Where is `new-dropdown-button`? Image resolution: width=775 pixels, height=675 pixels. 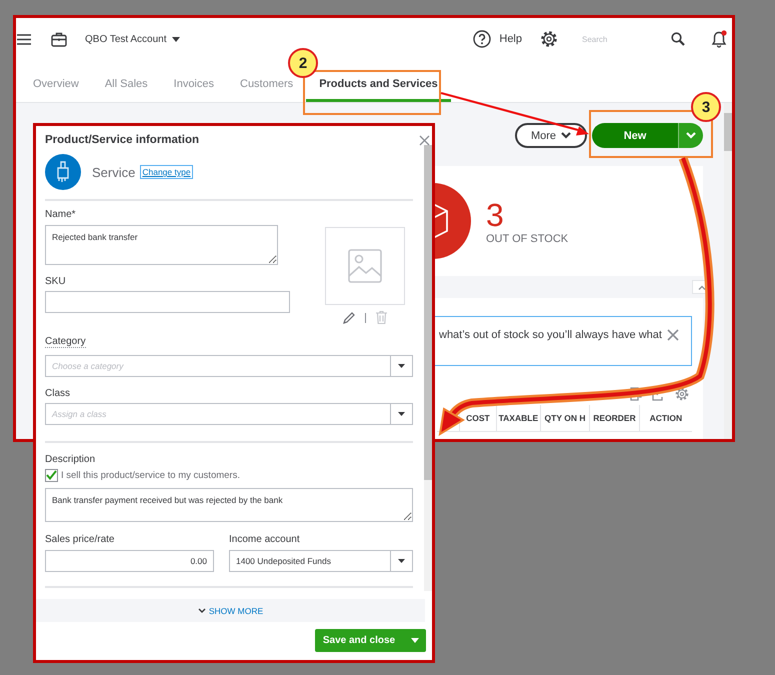 new-dropdown-button is located at coordinates (690, 135).